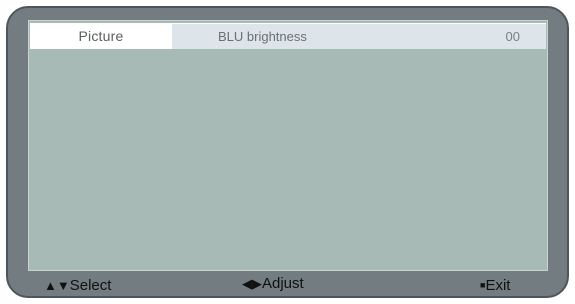 Image resolution: width=575 pixels, height=304 pixels. I want to click on hint-exit: ■Exit, so click(495, 285).